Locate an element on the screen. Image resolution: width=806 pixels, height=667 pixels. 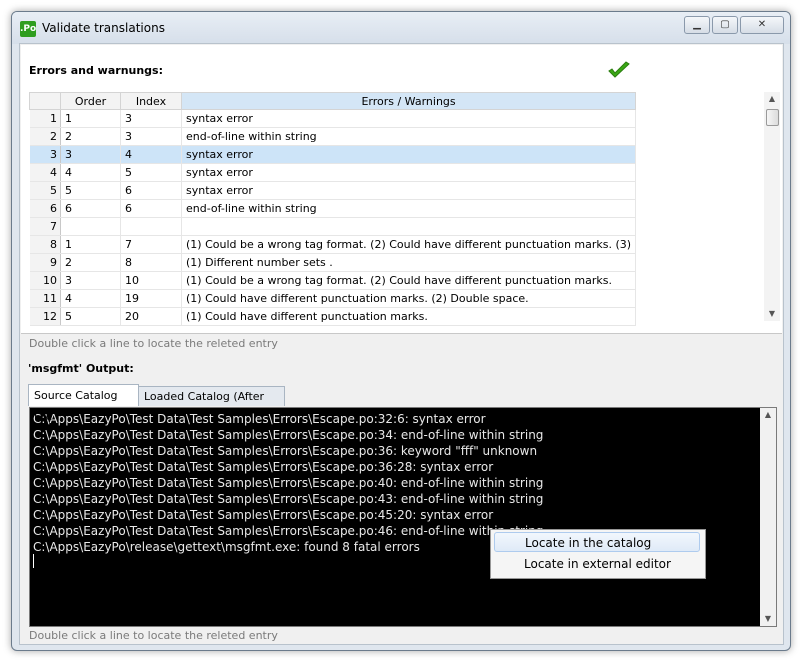
row-number: 3 is located at coordinates (45, 154).